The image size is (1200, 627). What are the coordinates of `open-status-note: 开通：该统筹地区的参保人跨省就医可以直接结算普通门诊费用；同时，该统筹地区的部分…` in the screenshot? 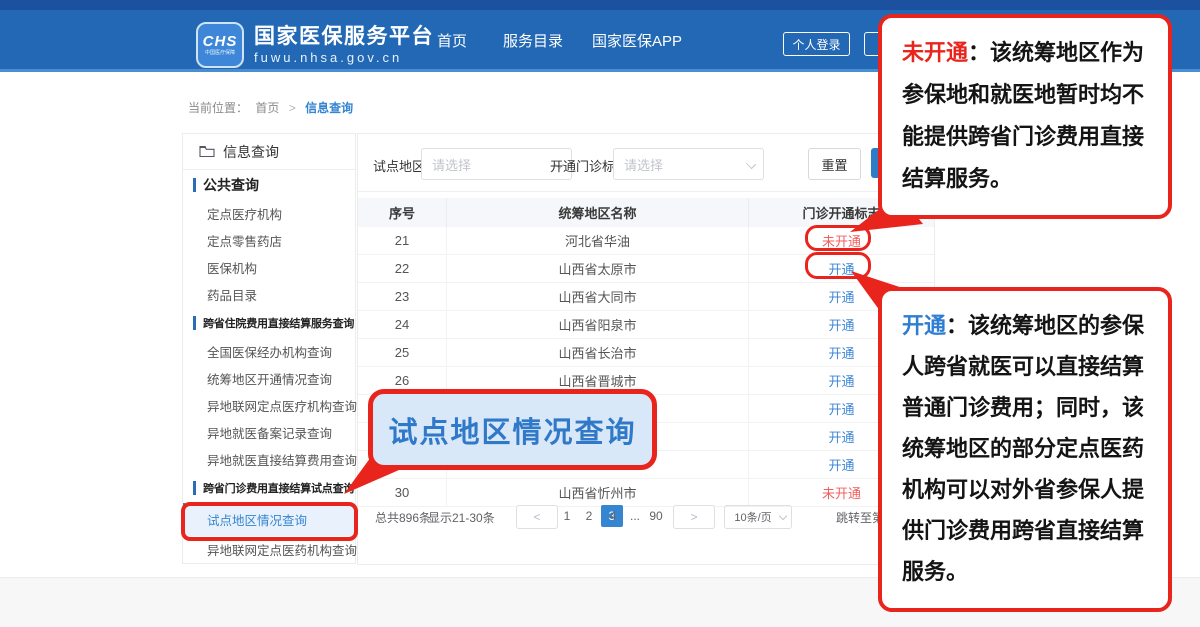 It's located at (1025, 449).